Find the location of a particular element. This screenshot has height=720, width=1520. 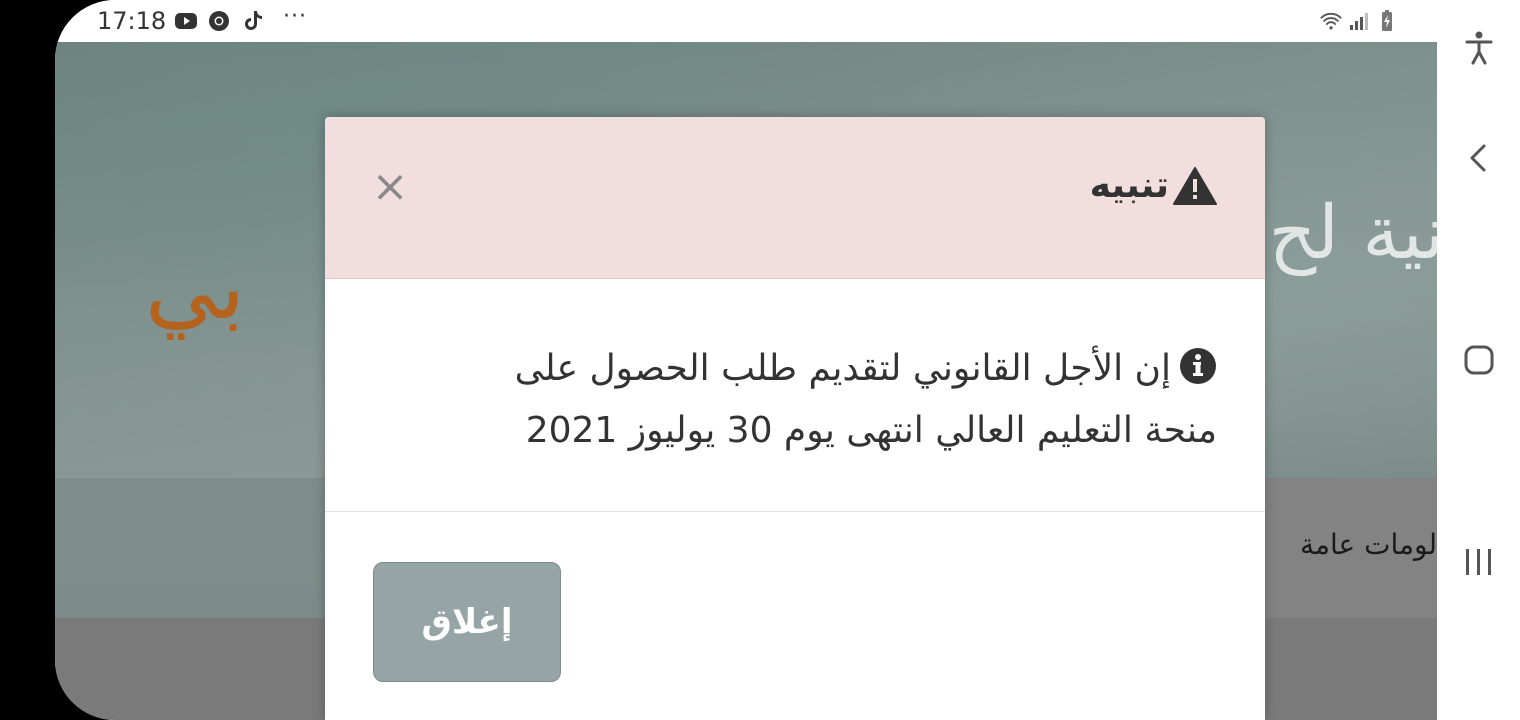

home-icon is located at coordinates (1479, 360).